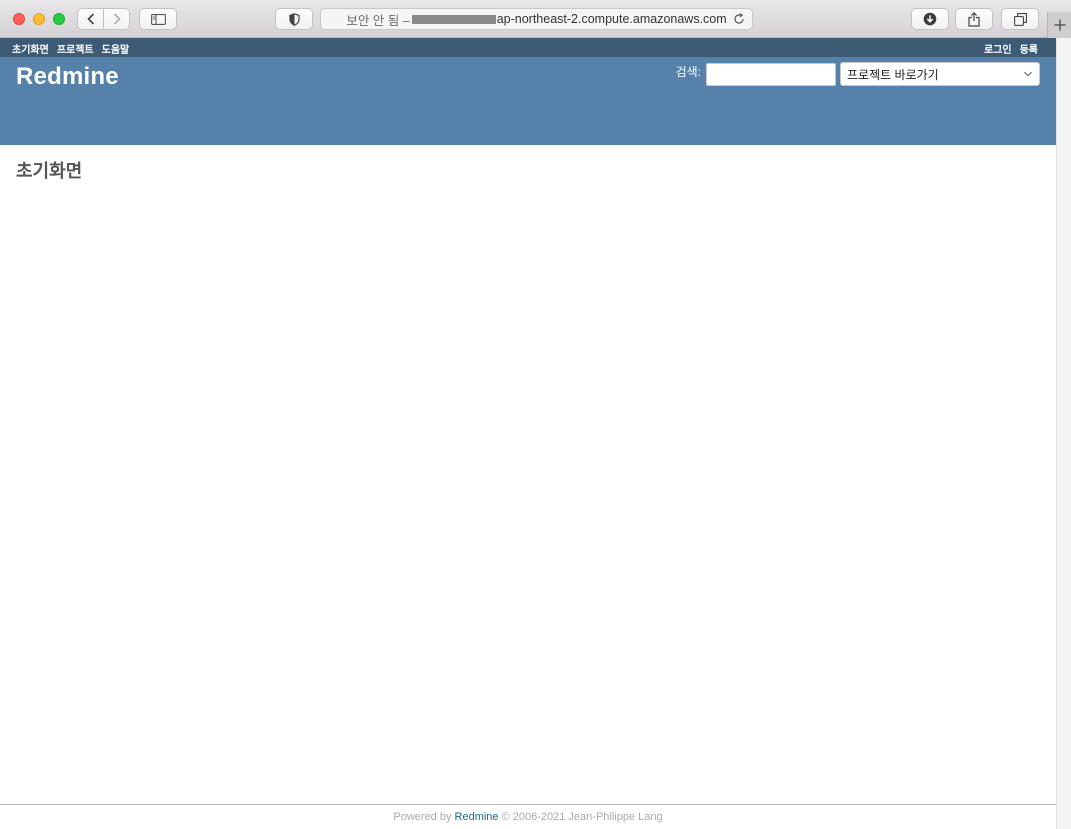 This screenshot has width=1071, height=829. What do you see at coordinates (528, 170) in the screenshot?
I see `main-content: 초기화면` at bounding box center [528, 170].